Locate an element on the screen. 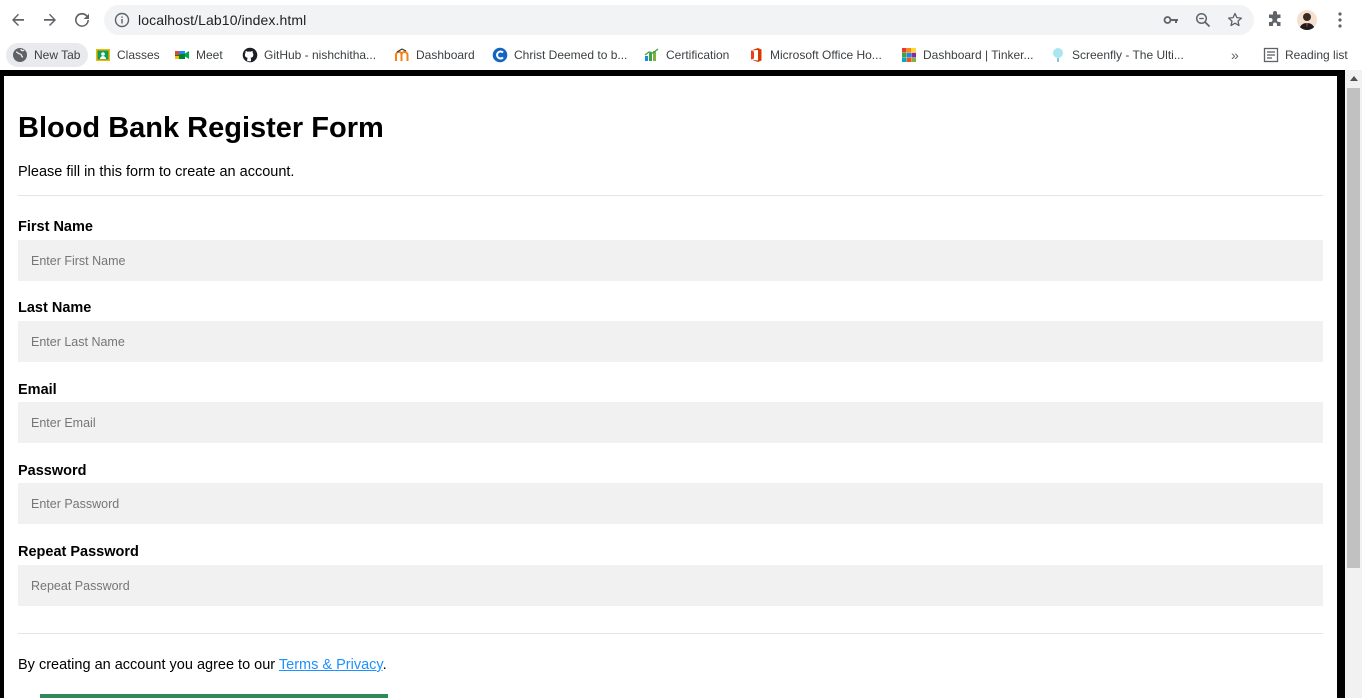  bookmark-label: Classes is located at coordinates (138, 55).